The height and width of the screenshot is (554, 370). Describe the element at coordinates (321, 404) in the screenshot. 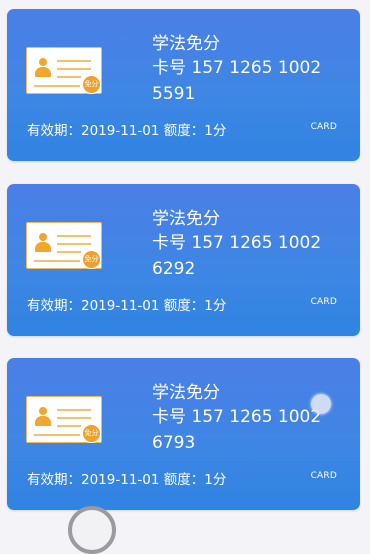

I see `touch-indicator` at that location.